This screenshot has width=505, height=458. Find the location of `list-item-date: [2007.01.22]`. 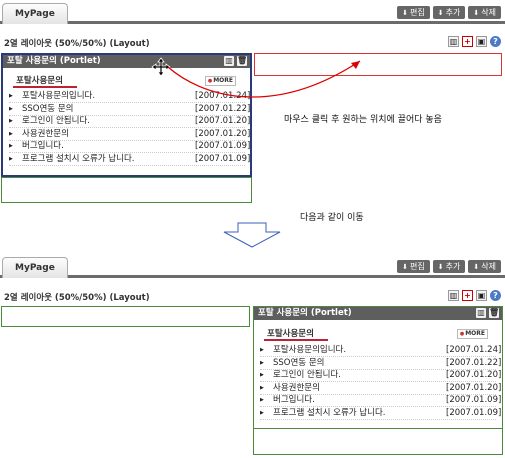

list-item-date: [2007.01.22] is located at coordinates (474, 362).